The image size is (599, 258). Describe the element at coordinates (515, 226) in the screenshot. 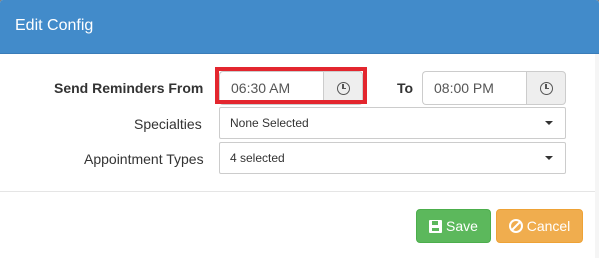

I see `ban-icon` at that location.